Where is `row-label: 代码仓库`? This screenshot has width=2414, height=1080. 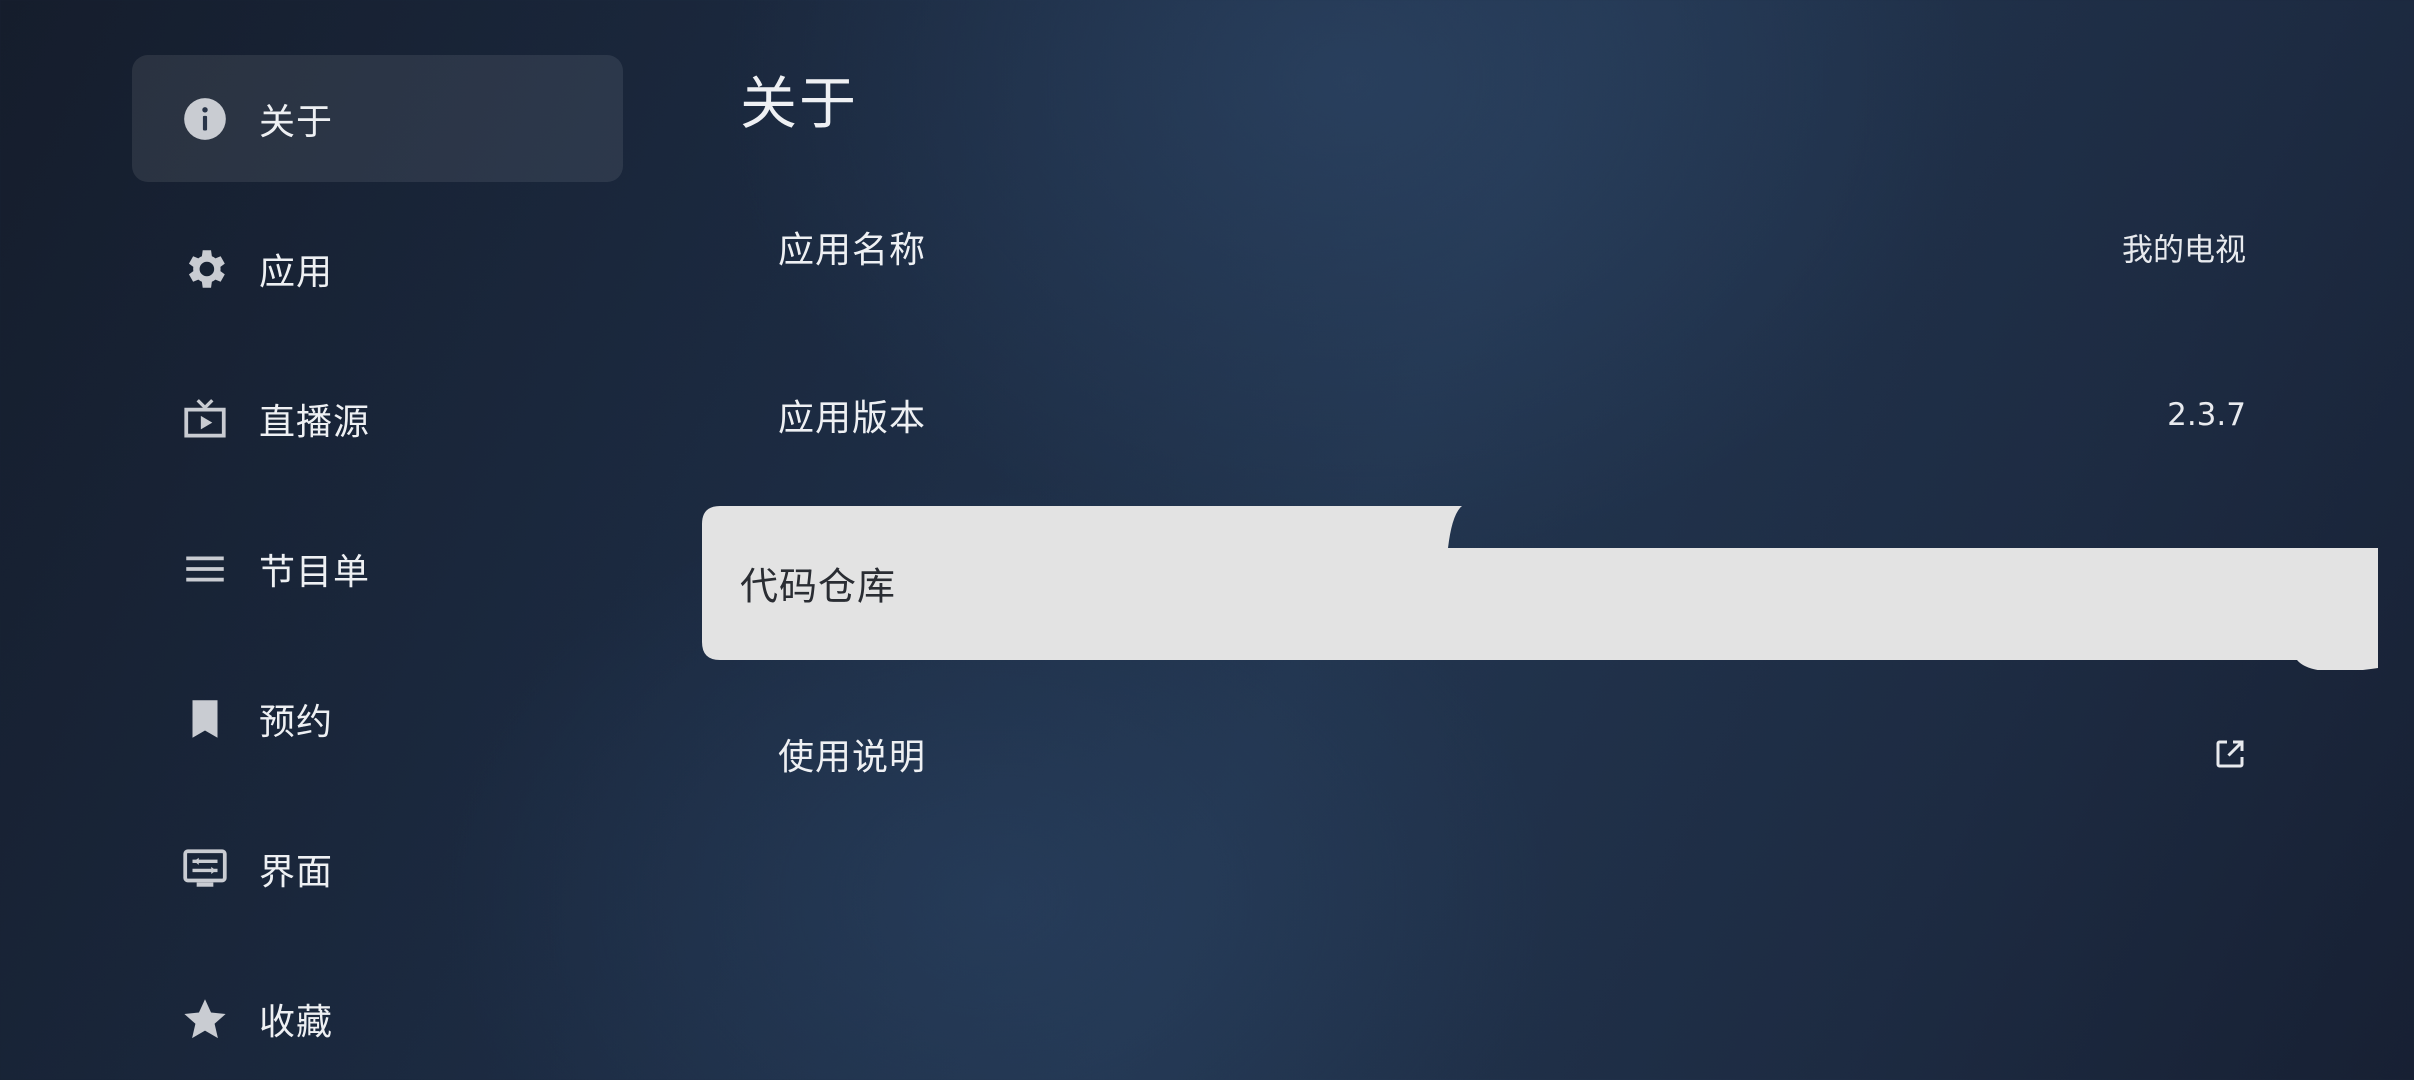 row-label: 代码仓库 is located at coordinates (818, 586).